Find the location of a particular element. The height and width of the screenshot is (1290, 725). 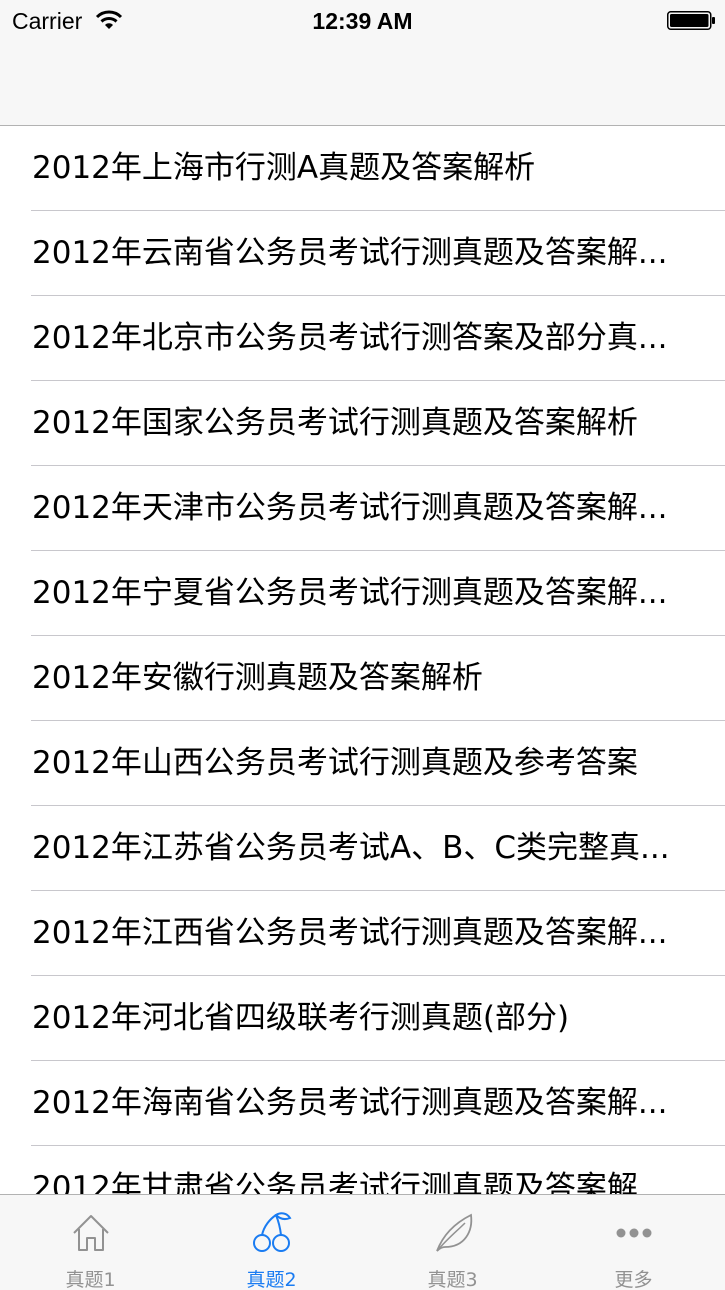

home-icon is located at coordinates (90, 1233).